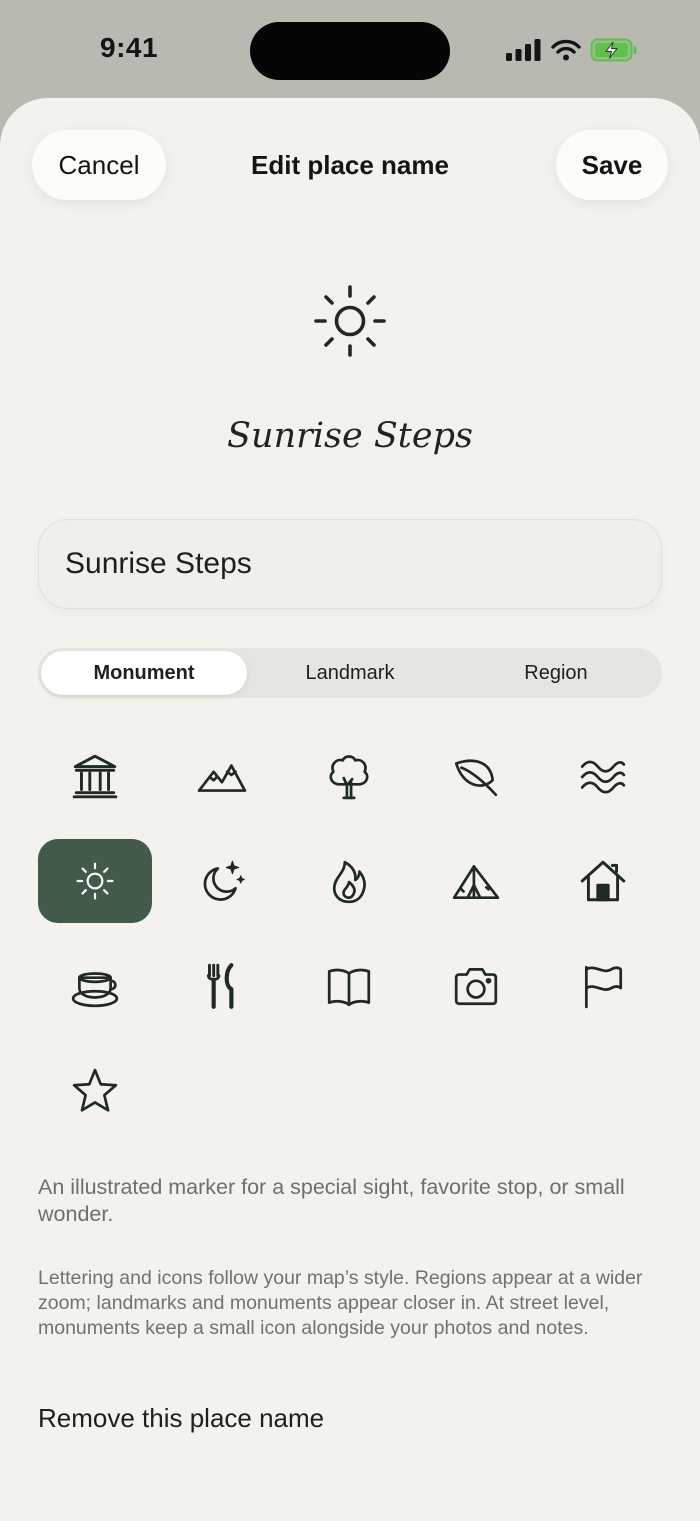  I want to click on dynamic-island, so click(350, 51).